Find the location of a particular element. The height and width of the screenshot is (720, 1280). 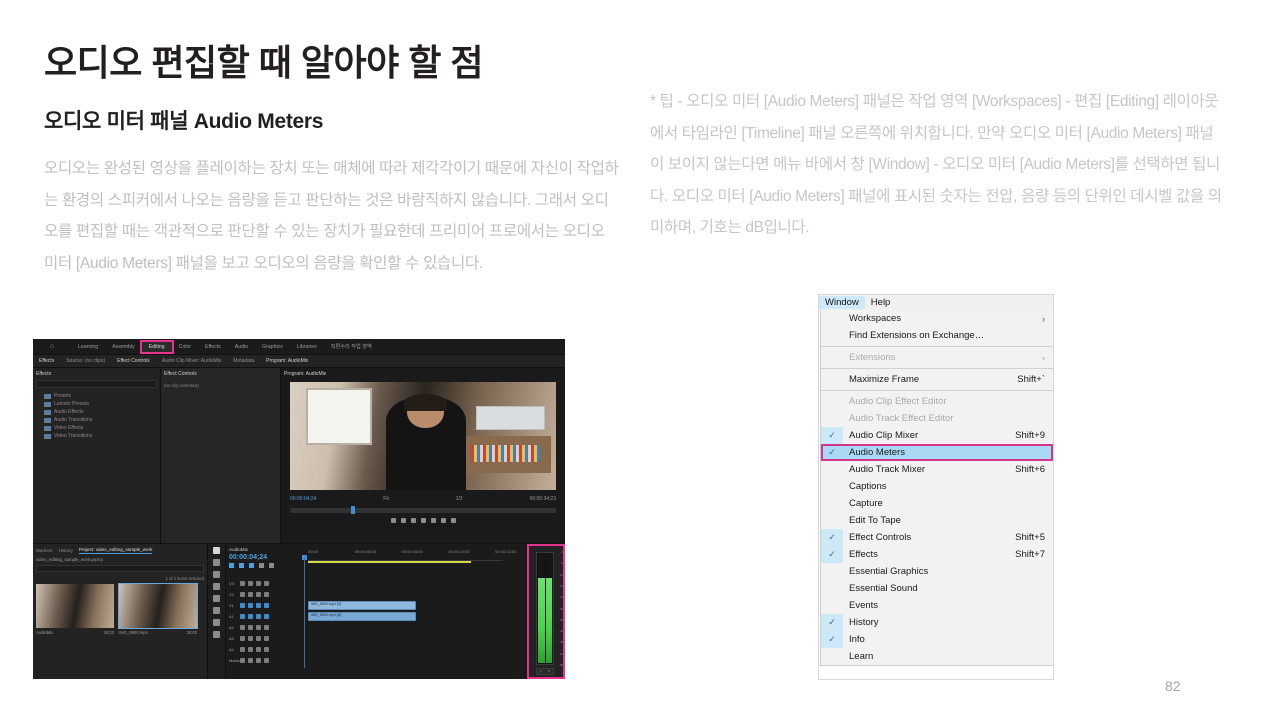

panel-tab-3: Audio Clip Mixer: AudioMix is located at coordinates (191, 361).